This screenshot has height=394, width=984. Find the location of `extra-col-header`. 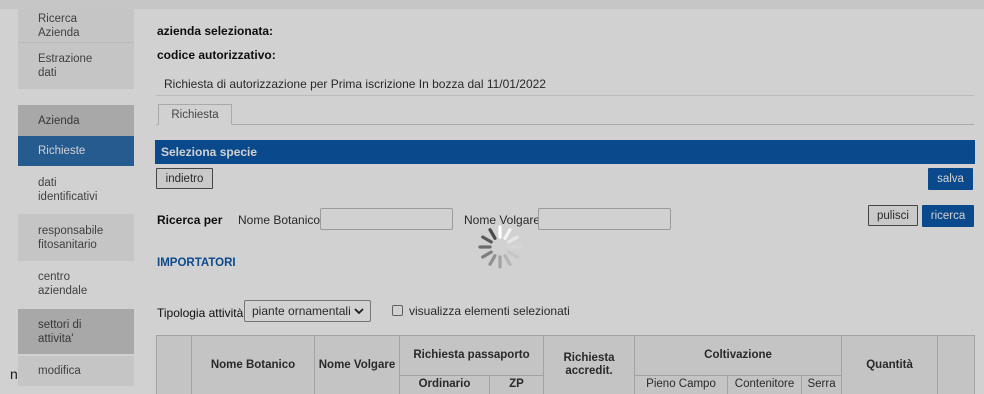

extra-col-header is located at coordinates (956, 364).